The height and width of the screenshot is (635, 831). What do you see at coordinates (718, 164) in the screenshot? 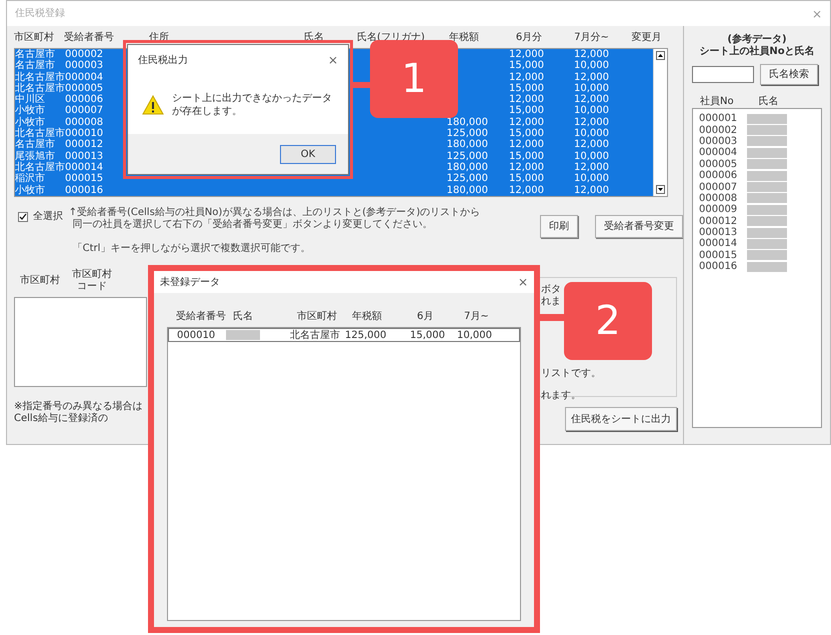
I see `employee-number: 000005` at bounding box center [718, 164].